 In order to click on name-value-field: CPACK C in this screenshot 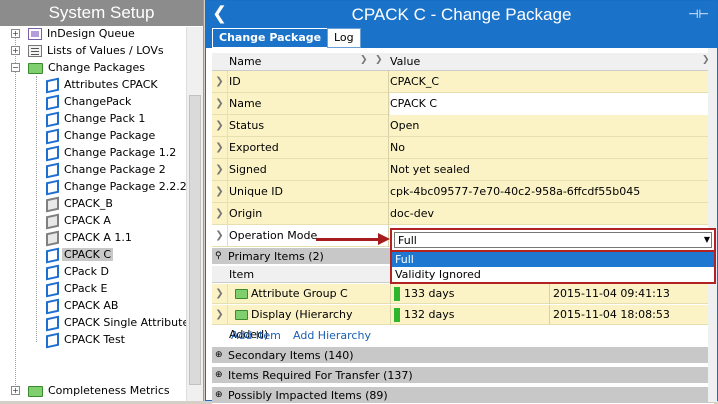, I will do `click(552, 104)`.